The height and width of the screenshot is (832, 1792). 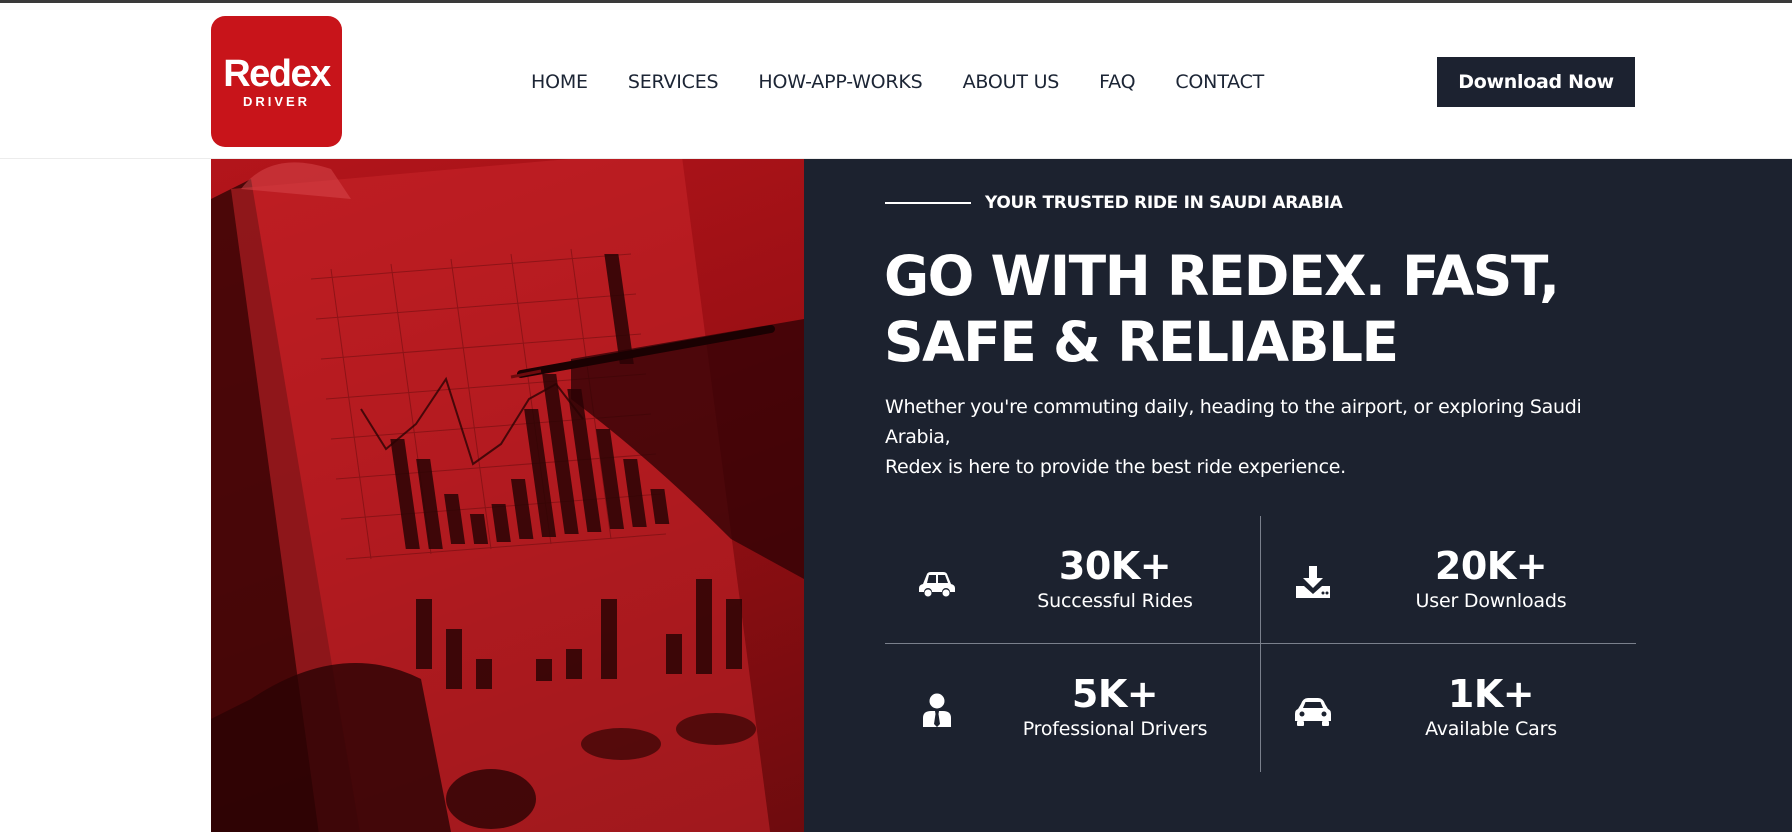 I want to click on car-side-icon, so click(x=937, y=582).